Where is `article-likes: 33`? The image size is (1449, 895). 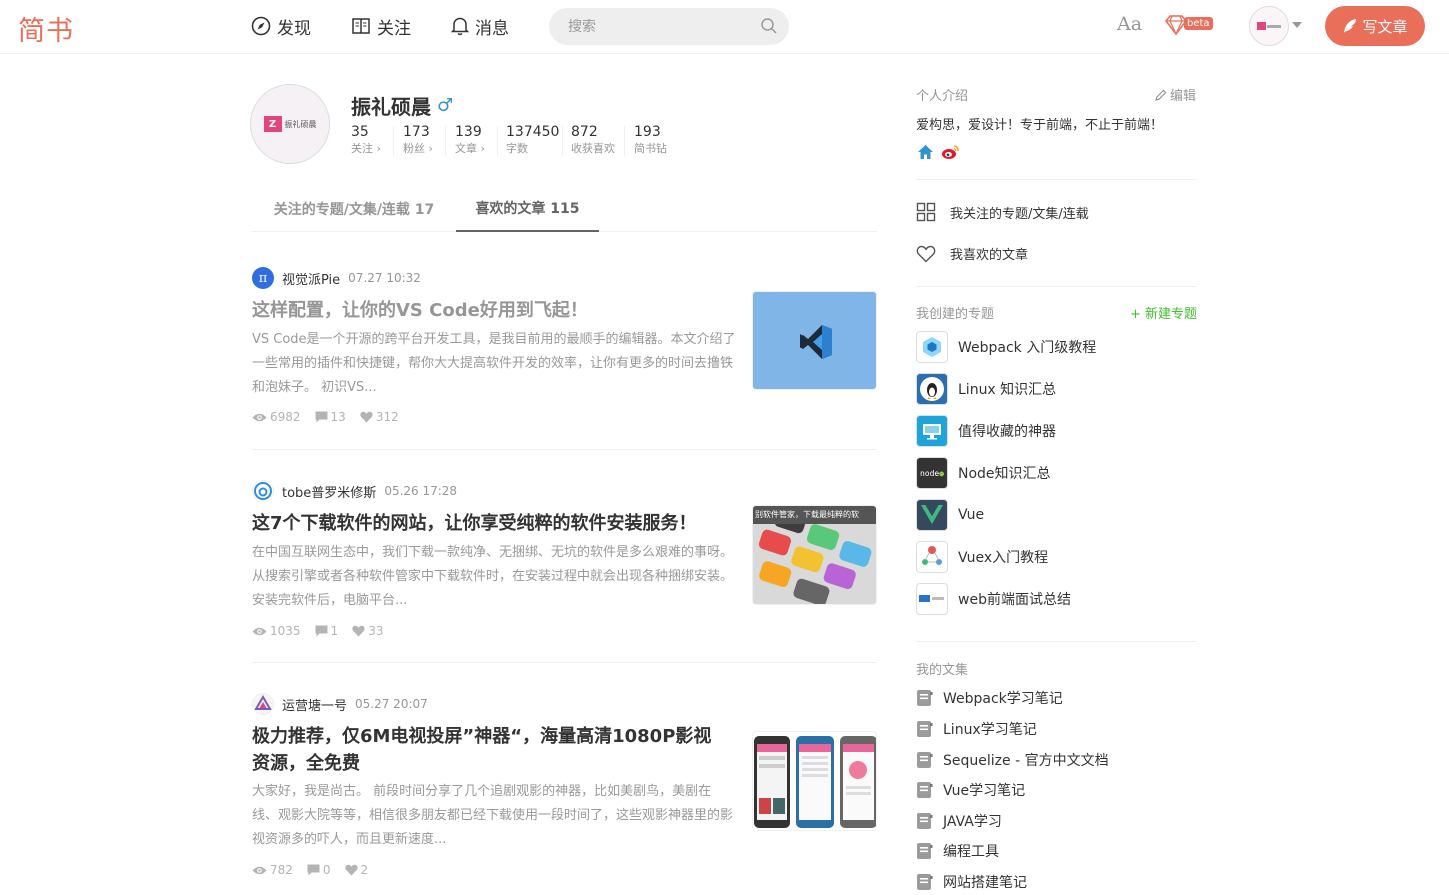
article-likes: 33 is located at coordinates (367, 631).